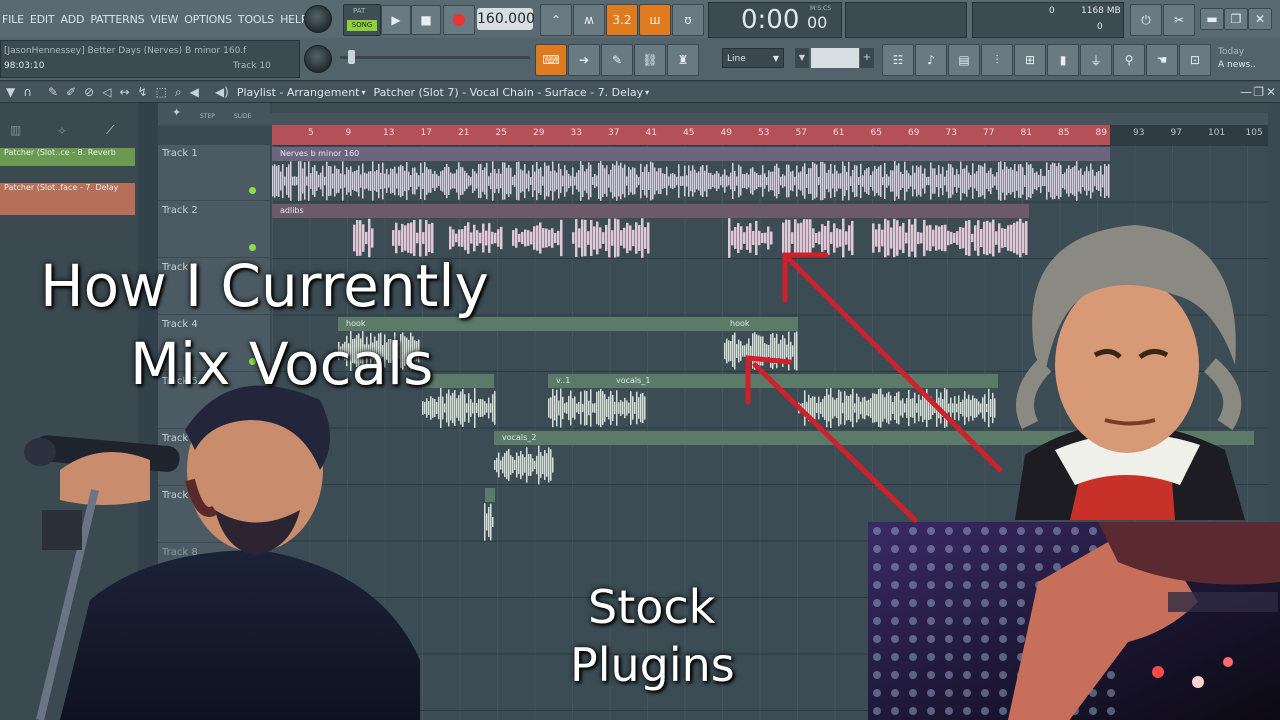 The image size is (1280, 720). What do you see at coordinates (264, 286) in the screenshot?
I see `thumbnail-headline-1: How I Currently` at bounding box center [264, 286].